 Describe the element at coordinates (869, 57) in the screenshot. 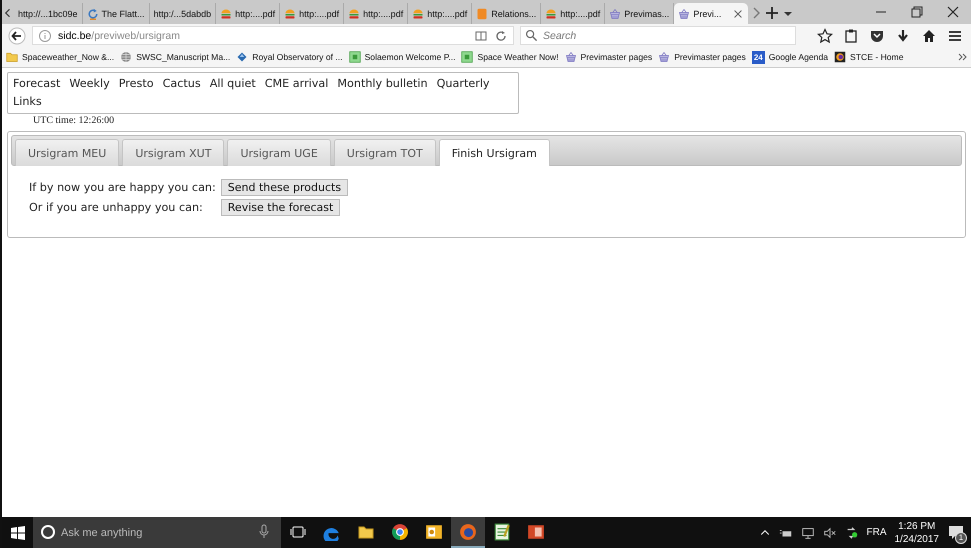

I see `bookmark: STCE - Home` at that location.